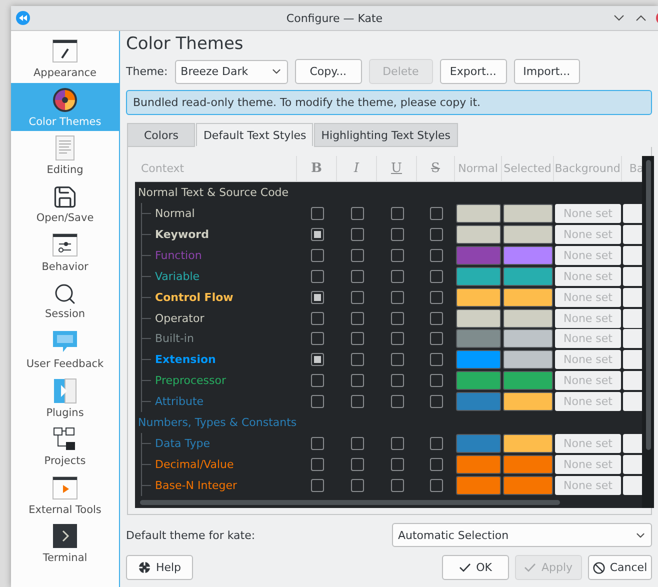 The width and height of the screenshot is (658, 587). I want to click on column-header: I, so click(357, 169).